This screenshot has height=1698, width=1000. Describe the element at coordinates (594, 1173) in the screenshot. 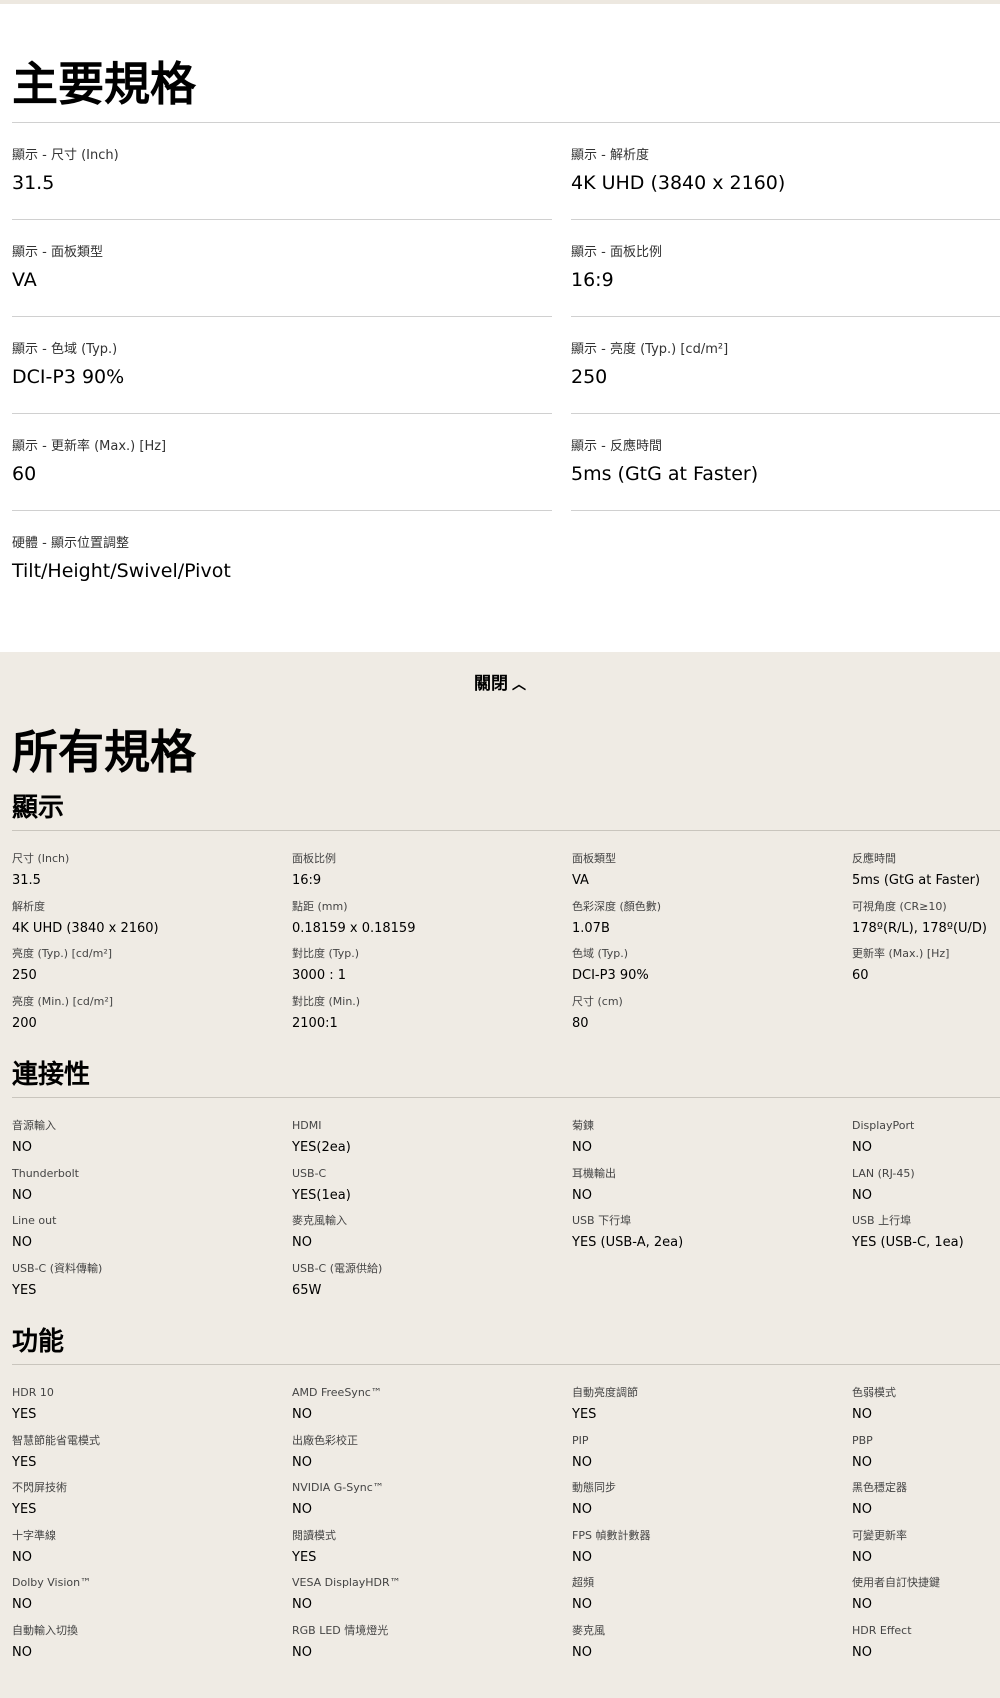

I see `spec-label: 耳機輸出` at that location.